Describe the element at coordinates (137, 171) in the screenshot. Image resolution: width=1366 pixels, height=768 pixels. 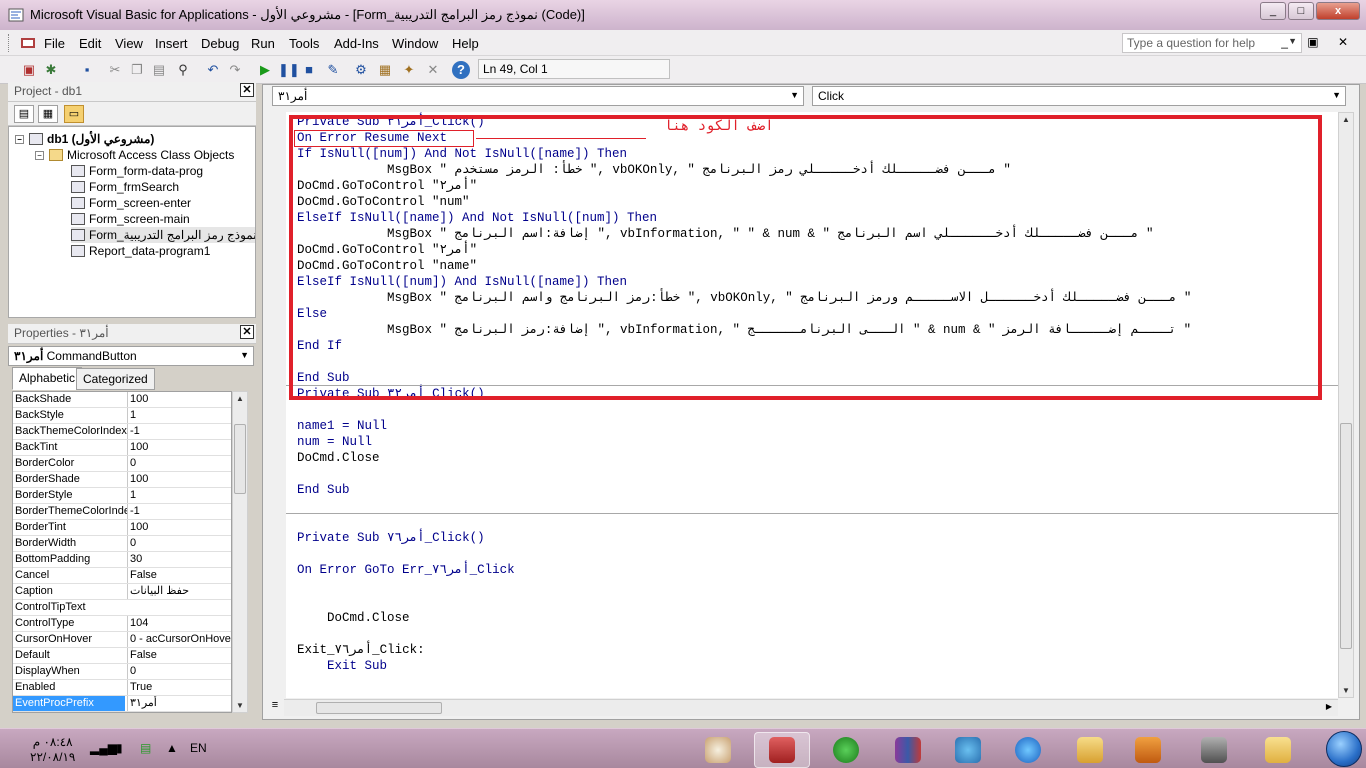
I see `tree-item: Form_form-data-prog` at that location.